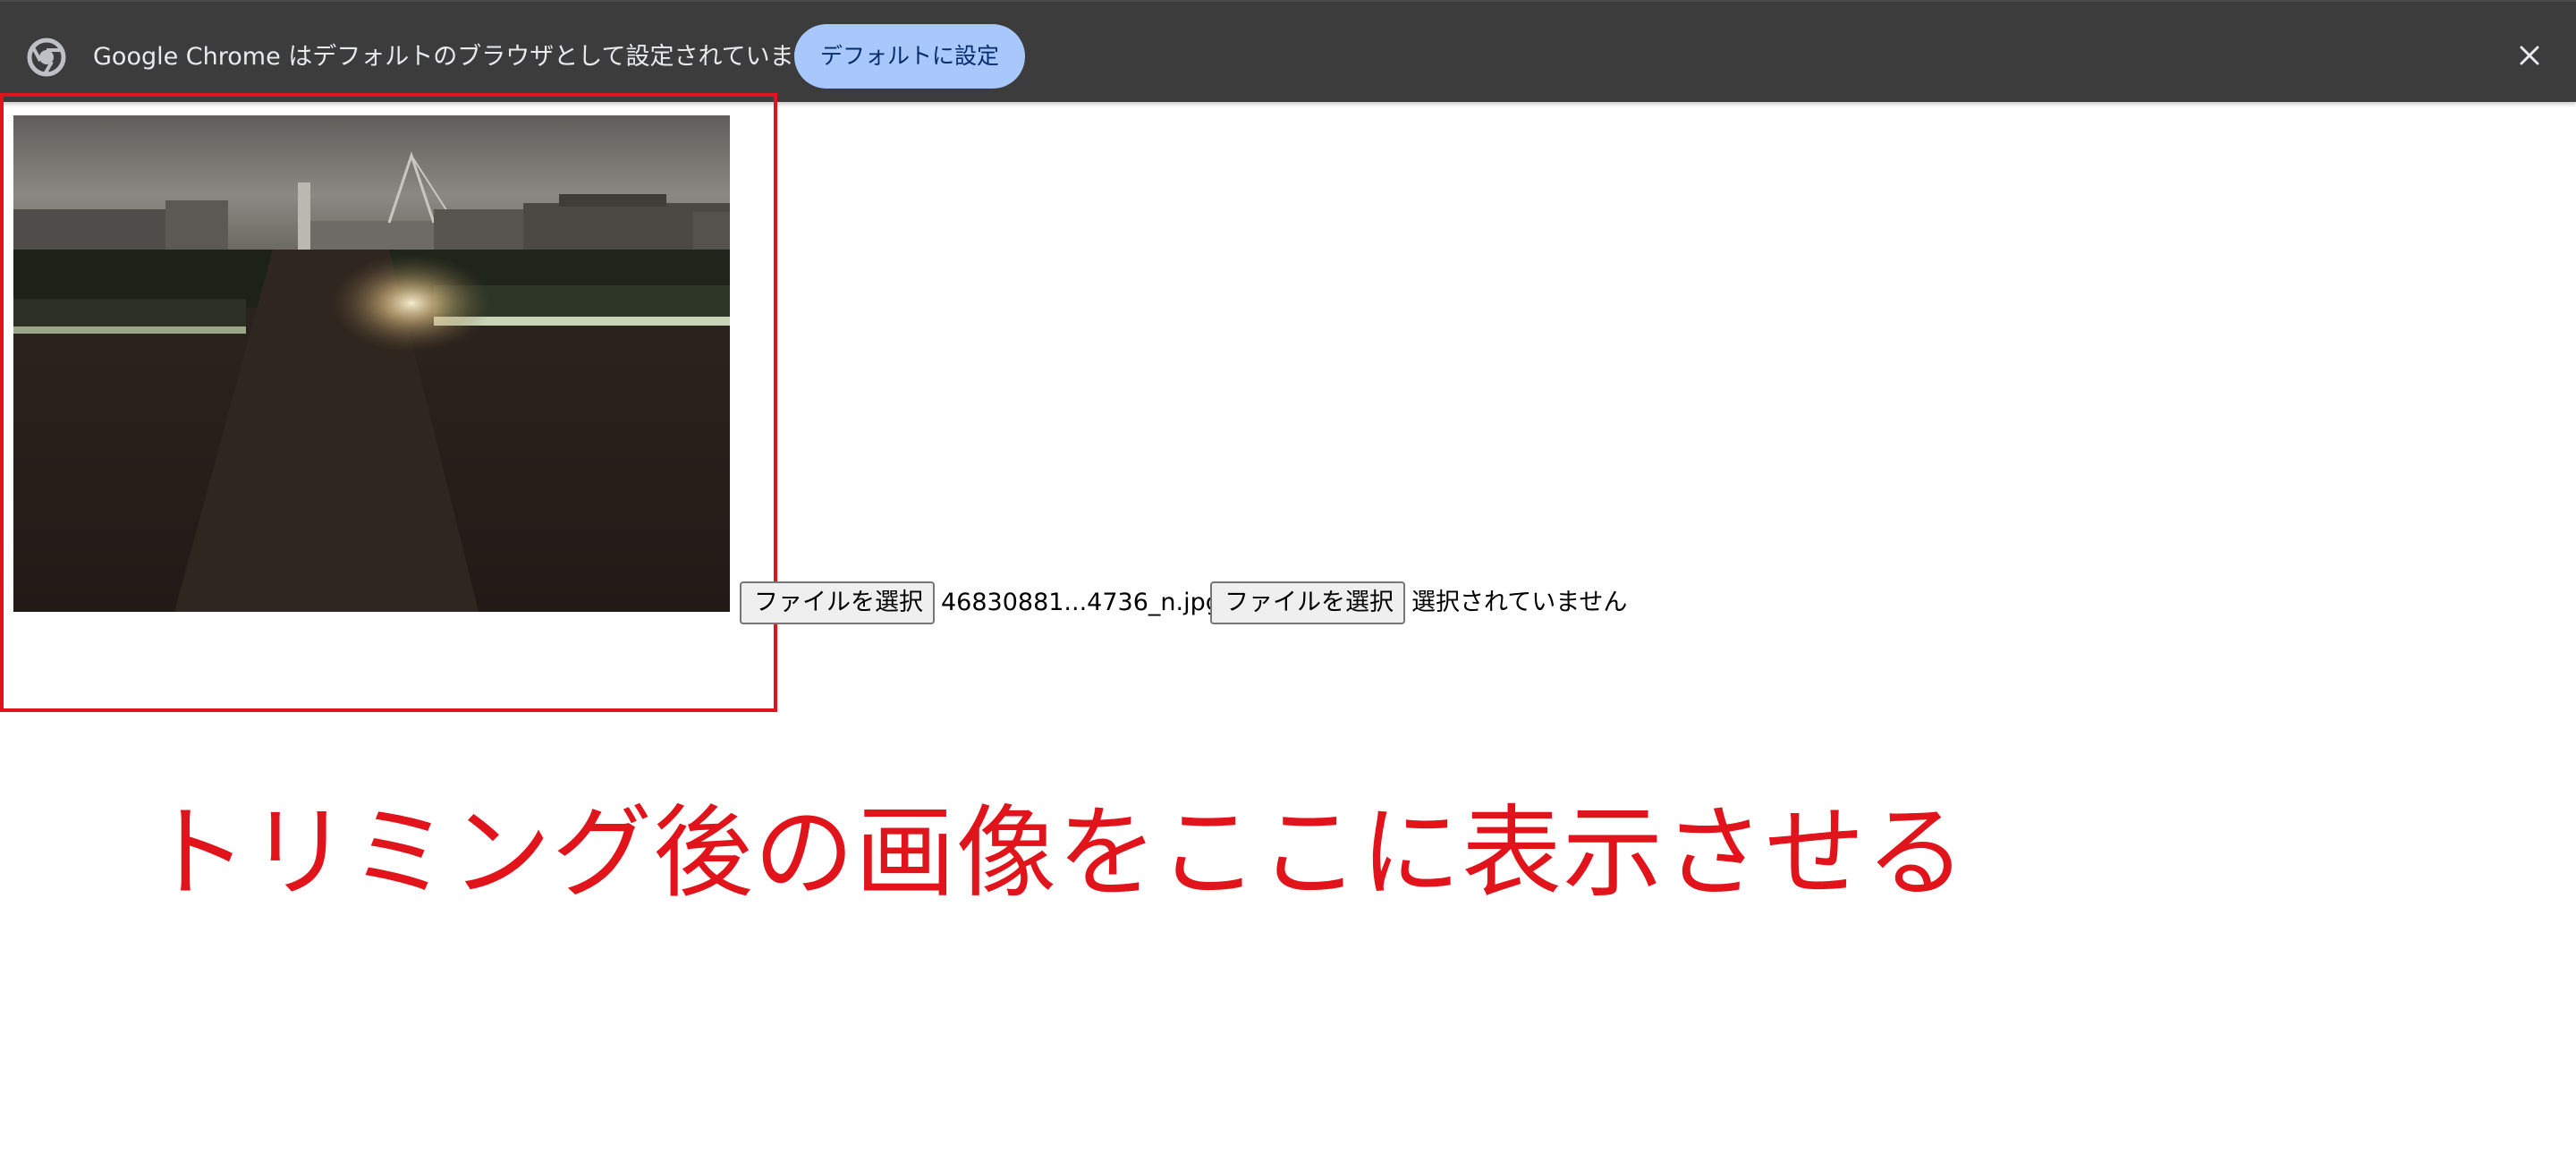  Describe the element at coordinates (46, 57) in the screenshot. I see `chrome-logo-icon` at that location.